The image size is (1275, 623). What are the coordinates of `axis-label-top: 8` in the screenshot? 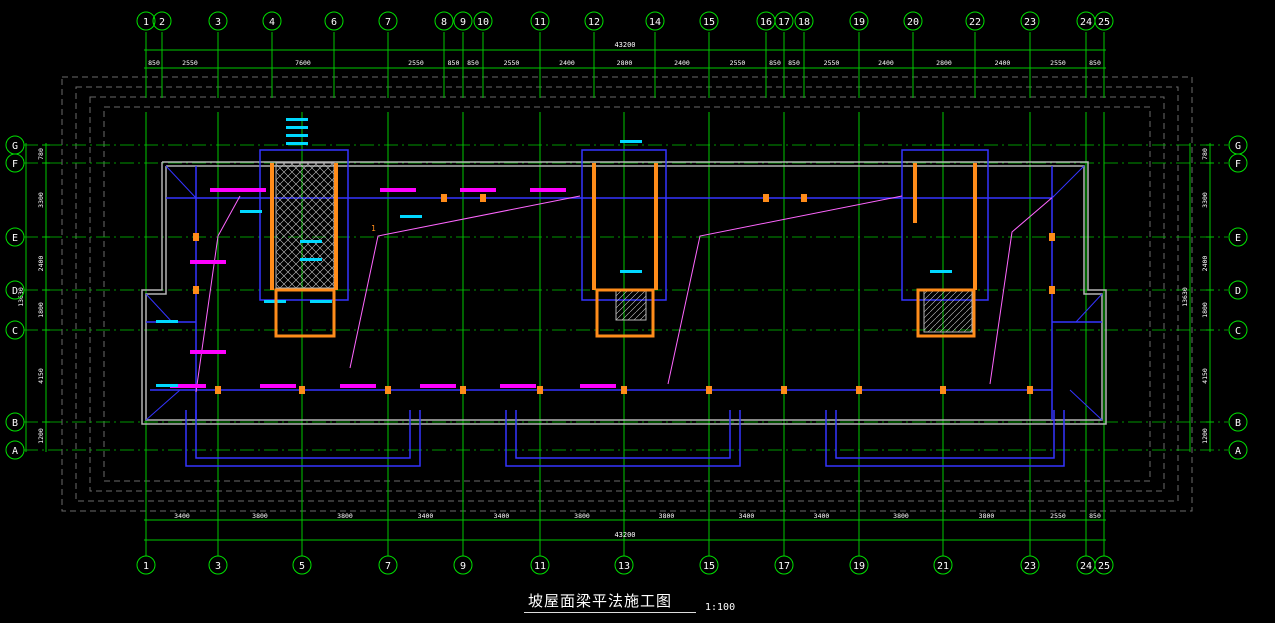 It's located at (444, 22).